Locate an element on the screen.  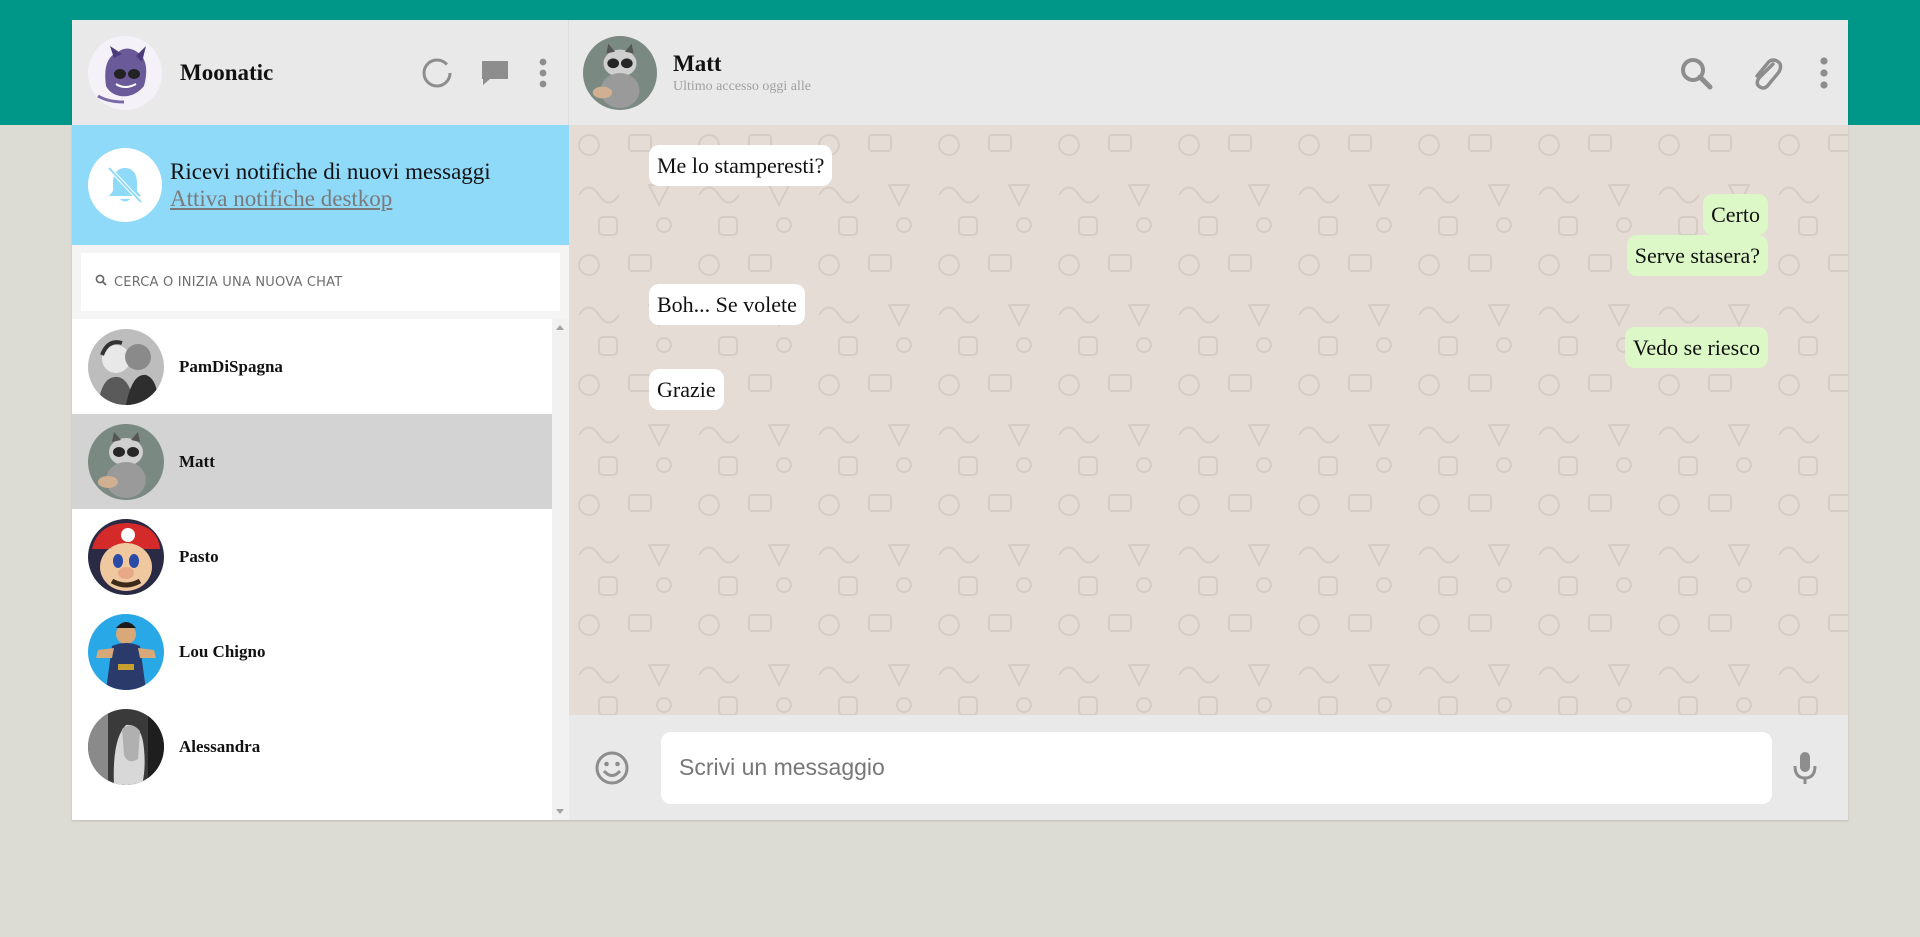
sidebar-header: Moonatic is located at coordinates (320, 72).